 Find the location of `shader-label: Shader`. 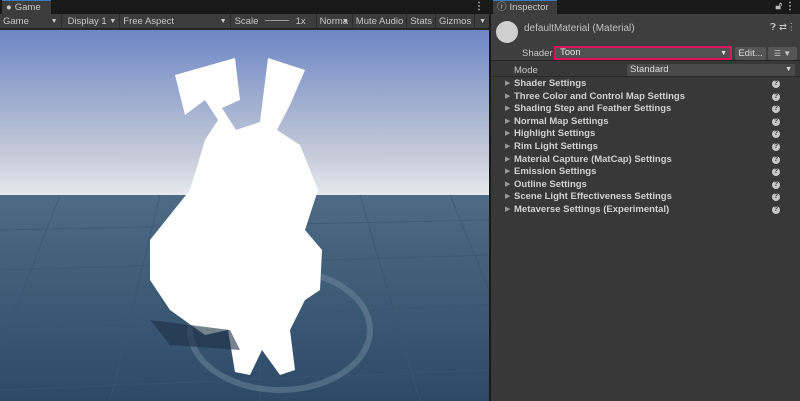

shader-label: Shader is located at coordinates (537, 53).